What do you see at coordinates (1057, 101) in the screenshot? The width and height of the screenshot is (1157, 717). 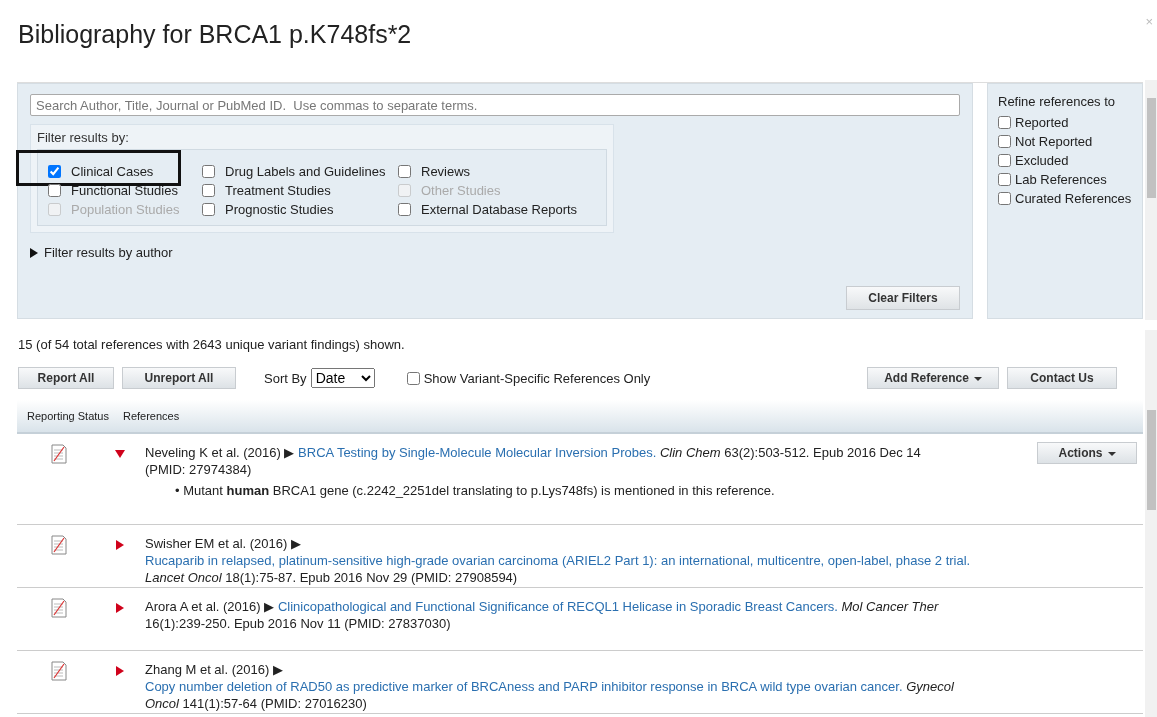 I see `refine-title: Refine references to` at bounding box center [1057, 101].